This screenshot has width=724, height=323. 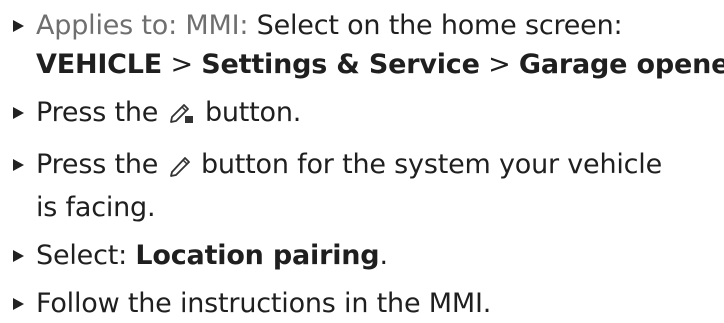 I want to click on menu-path-garage-opener: Garage opener, so click(x=621, y=64).